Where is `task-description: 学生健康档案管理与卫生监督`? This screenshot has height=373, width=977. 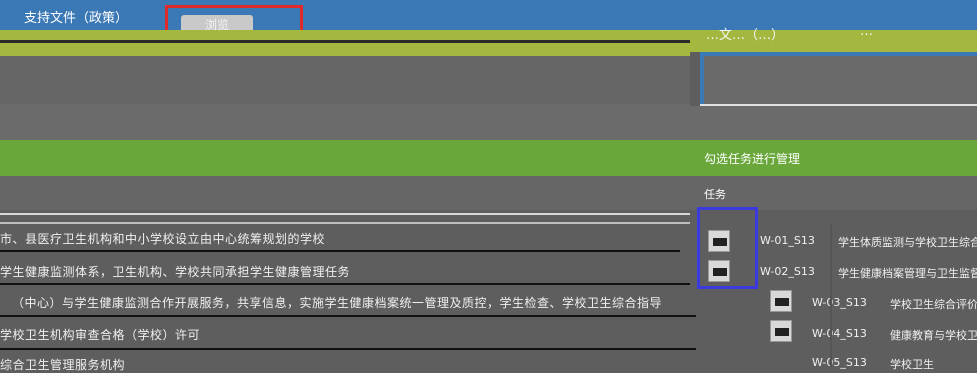 task-description: 学生健康档案管理与卫生监督 is located at coordinates (907, 273).